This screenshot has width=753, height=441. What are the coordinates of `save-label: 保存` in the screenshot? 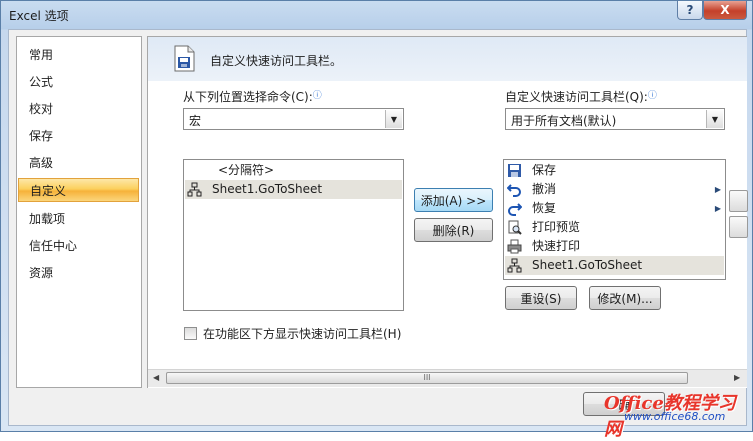 It's located at (544, 170).